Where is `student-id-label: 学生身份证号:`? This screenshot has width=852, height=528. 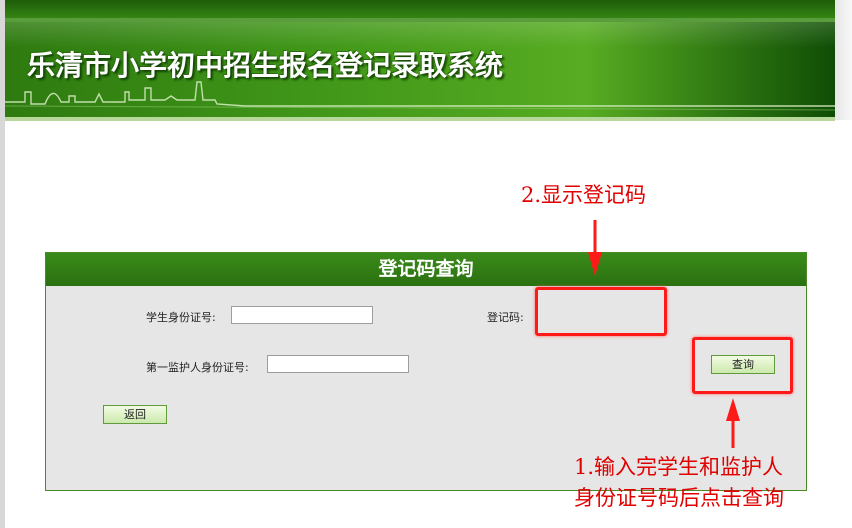 student-id-label: 学生身份证号: is located at coordinates (181, 317).